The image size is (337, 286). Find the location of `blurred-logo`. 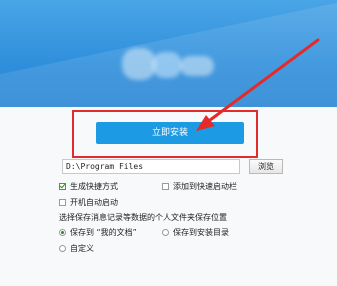

blurred-logo is located at coordinates (170, 64).